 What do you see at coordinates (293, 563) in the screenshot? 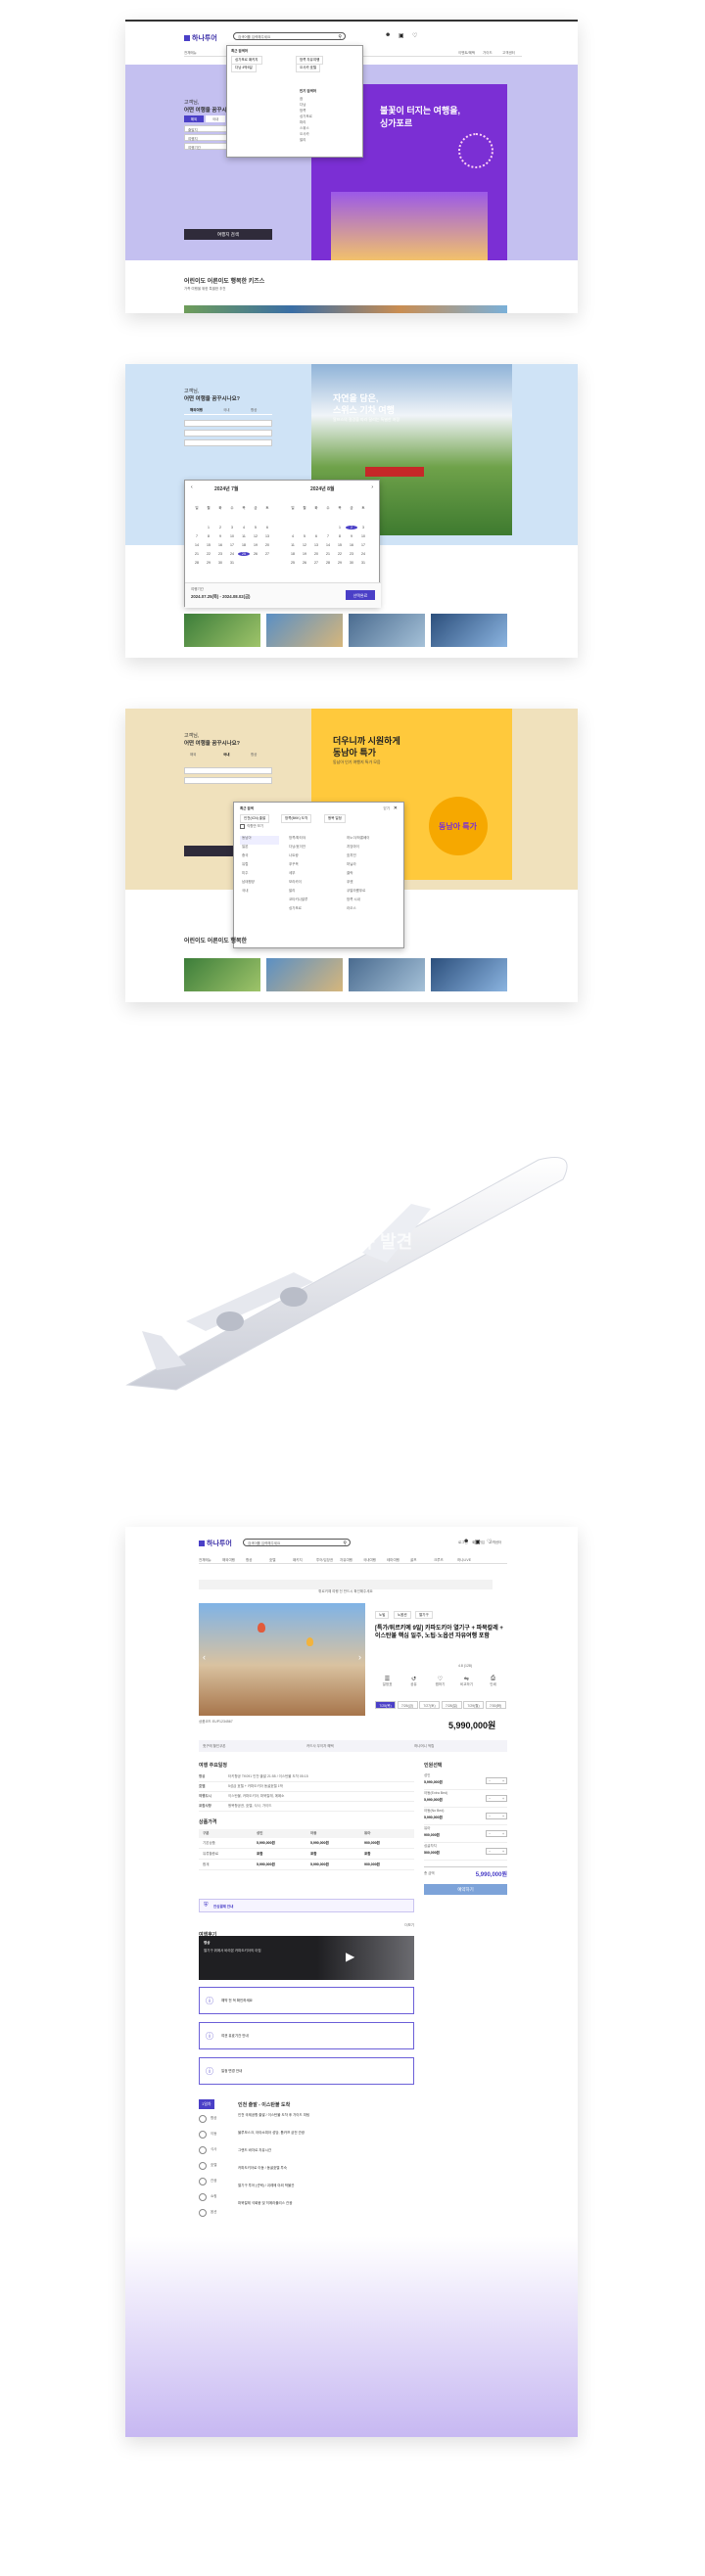
I see `calendar-day: 25` at bounding box center [293, 563].